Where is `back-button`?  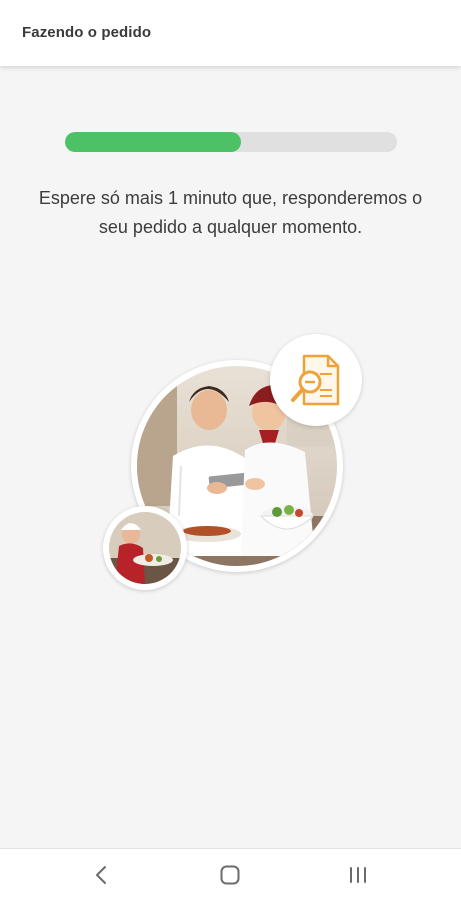
back-button is located at coordinates (102, 875).